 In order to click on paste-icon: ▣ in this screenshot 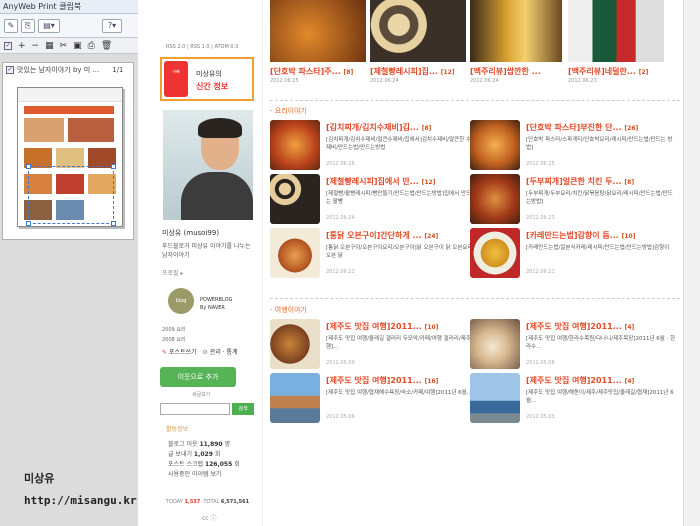, I will do `click(77, 46)`.